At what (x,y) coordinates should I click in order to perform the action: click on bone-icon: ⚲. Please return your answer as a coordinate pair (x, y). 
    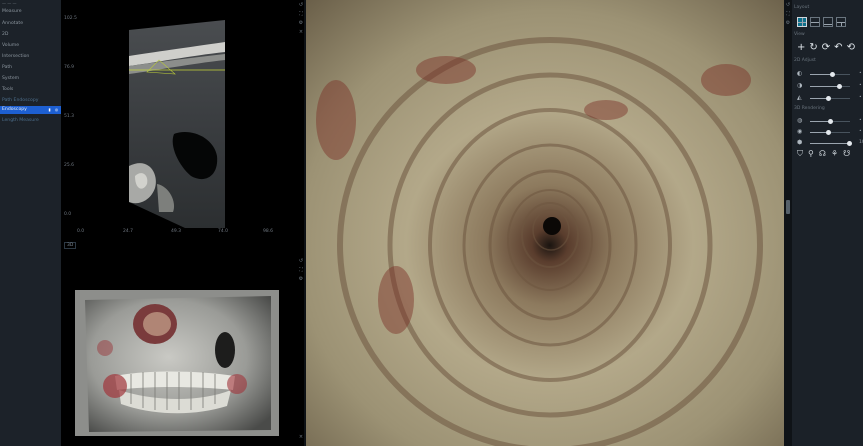
    Looking at the image, I should click on (811, 154).